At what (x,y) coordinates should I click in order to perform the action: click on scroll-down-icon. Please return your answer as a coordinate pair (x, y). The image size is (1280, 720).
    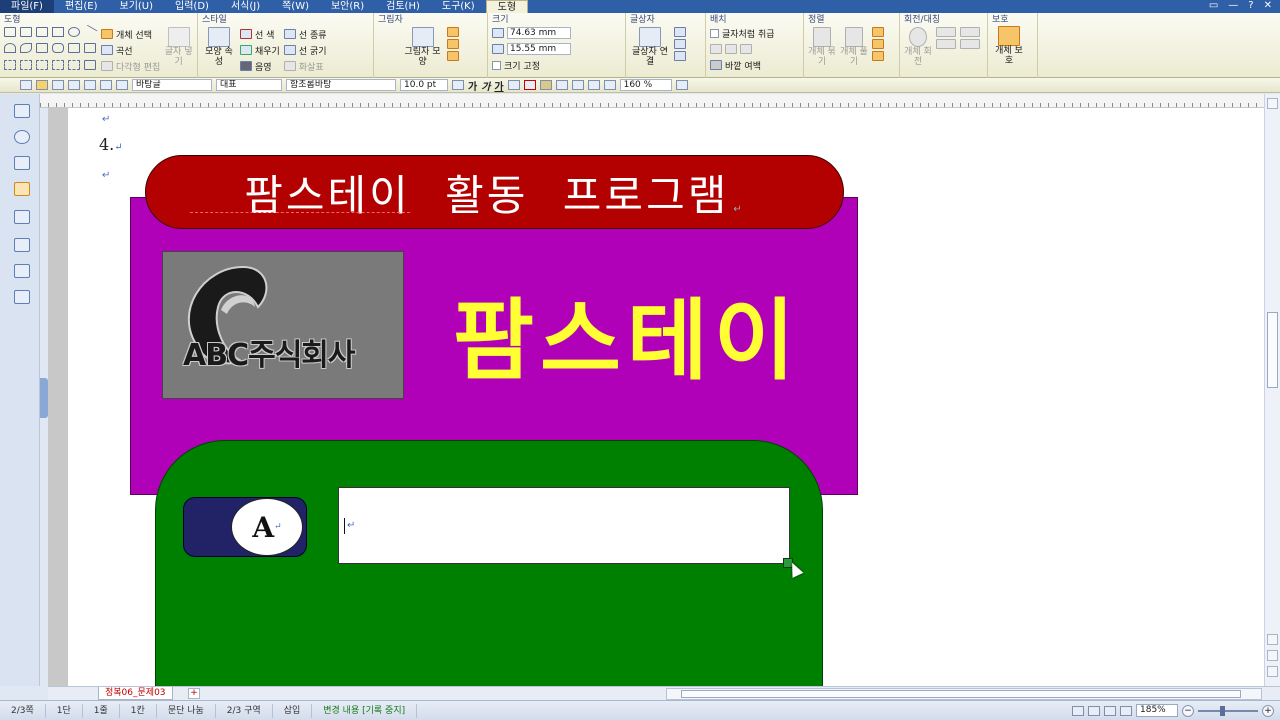
    Looking at the image, I should click on (1272, 639).